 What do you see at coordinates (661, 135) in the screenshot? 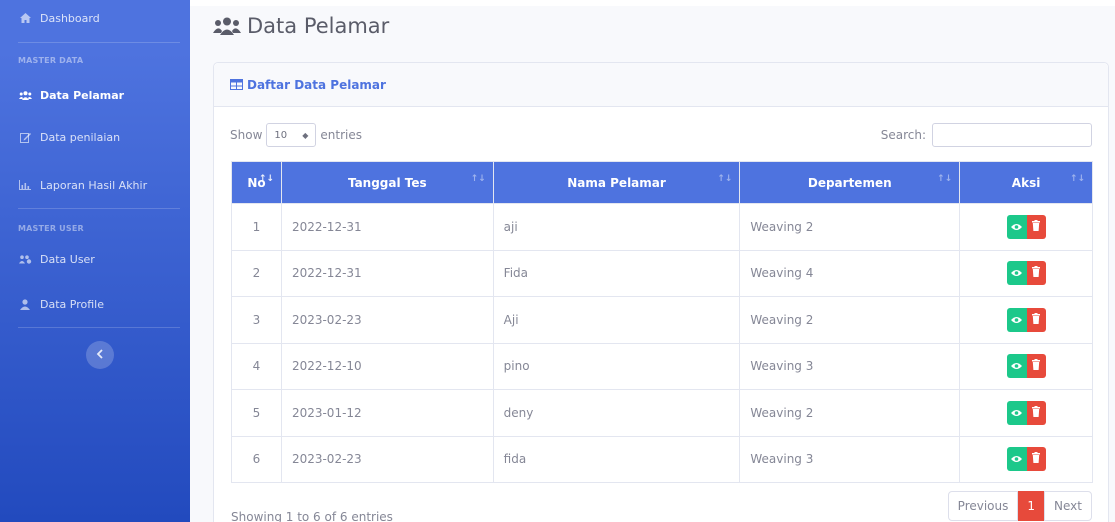
I see `table-controls: Show 10 ◆ entries Search:` at bounding box center [661, 135].